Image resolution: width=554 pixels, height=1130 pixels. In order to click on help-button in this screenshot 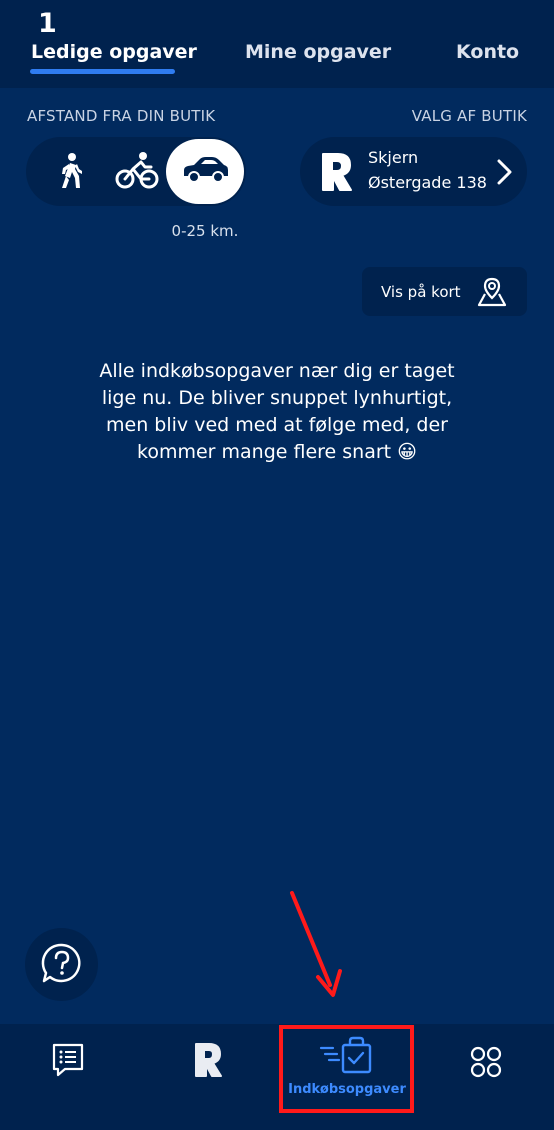, I will do `click(61, 964)`.